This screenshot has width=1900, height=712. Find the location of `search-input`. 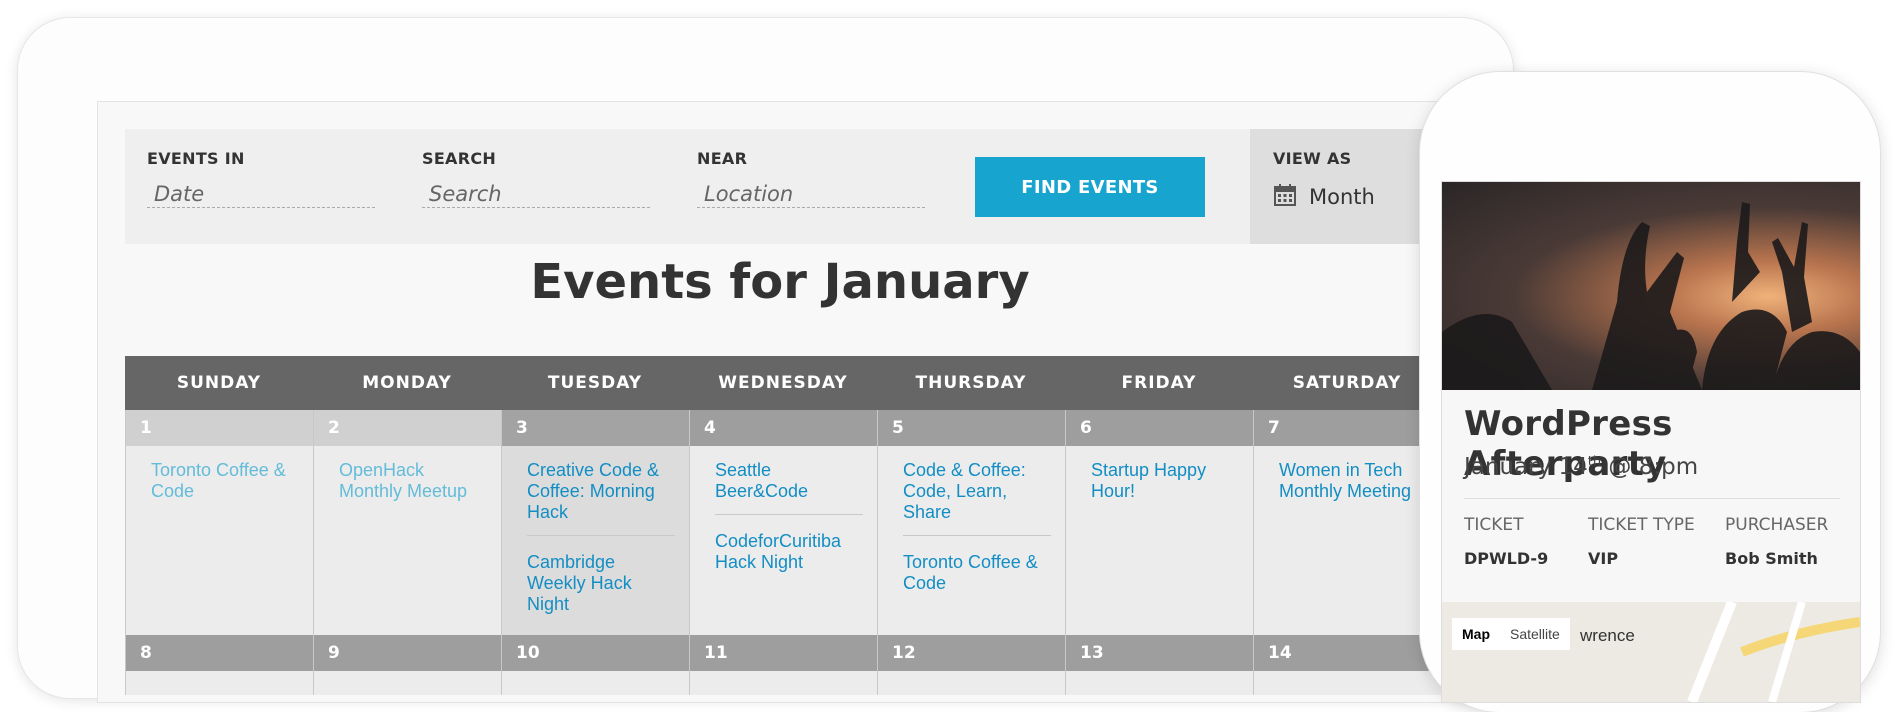

search-input is located at coordinates (536, 194).